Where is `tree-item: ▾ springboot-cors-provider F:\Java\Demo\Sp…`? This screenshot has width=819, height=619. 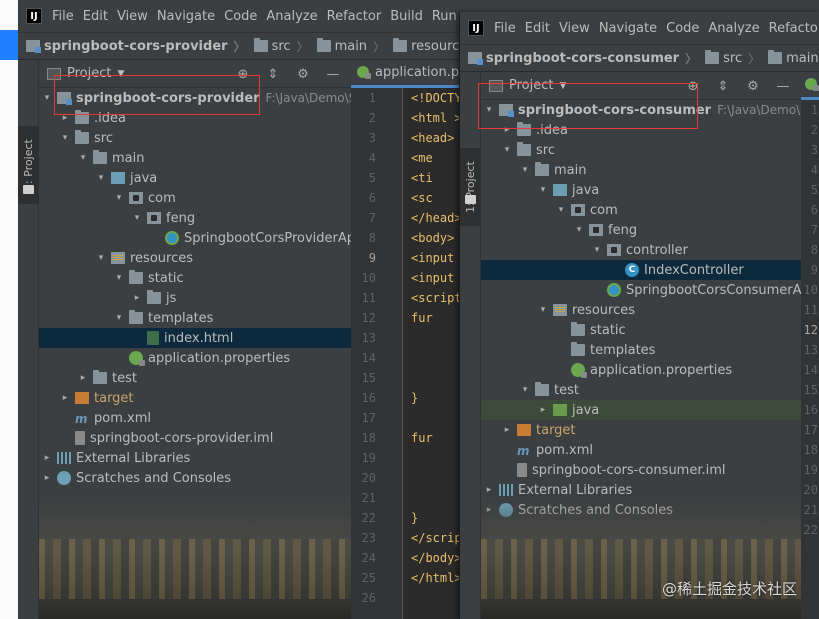
tree-item: ▾ springboot-cors-provider F:\Java\Demo\Sp… is located at coordinates (195, 98).